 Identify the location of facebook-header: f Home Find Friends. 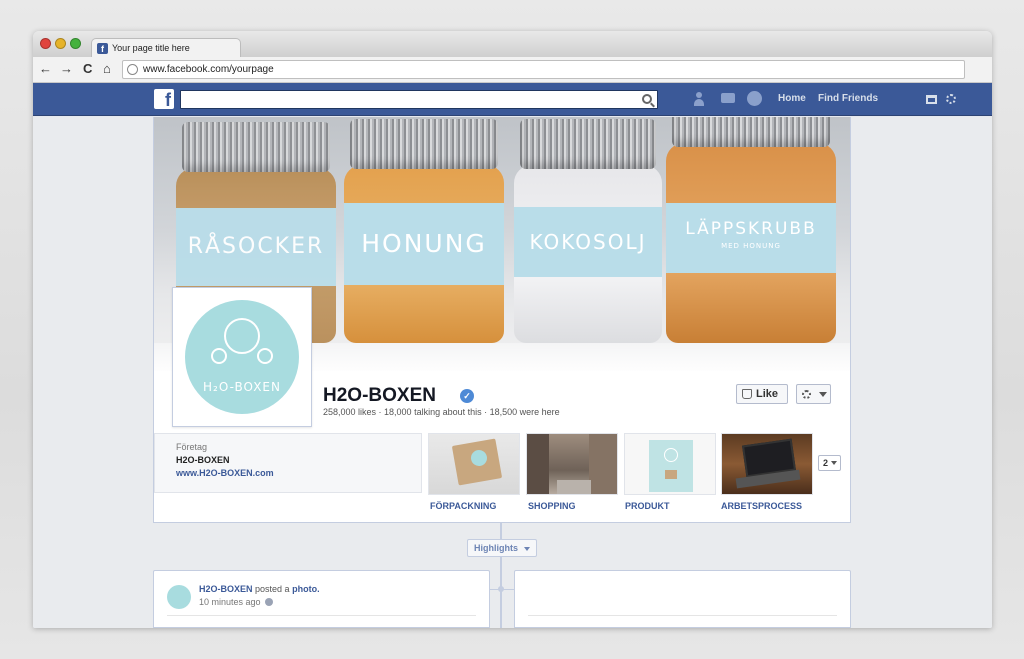
(512, 99).